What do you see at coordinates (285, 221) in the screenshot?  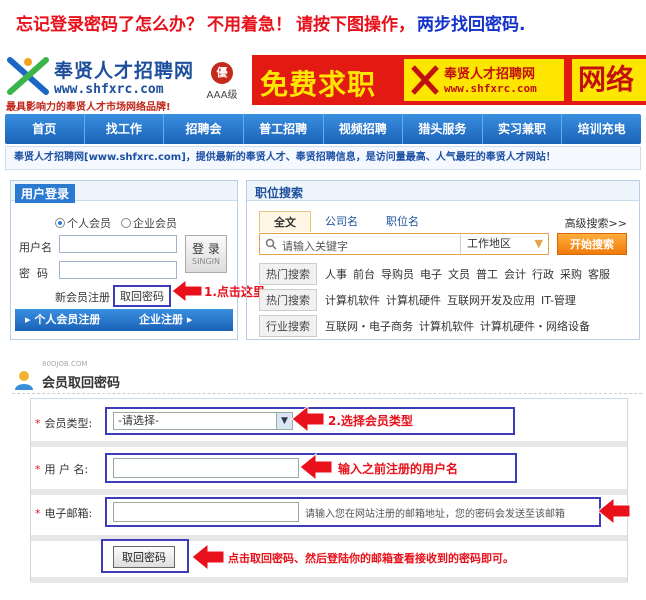 I see `tab-fulltext: 全文` at bounding box center [285, 221].